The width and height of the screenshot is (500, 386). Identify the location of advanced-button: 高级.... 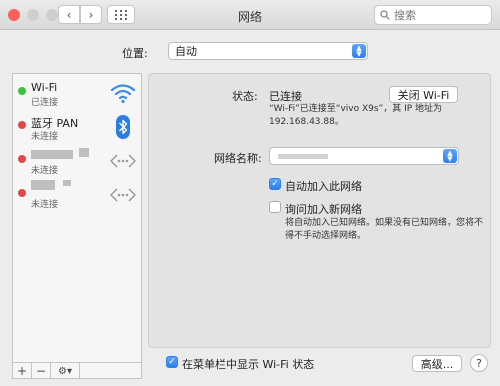
(437, 363).